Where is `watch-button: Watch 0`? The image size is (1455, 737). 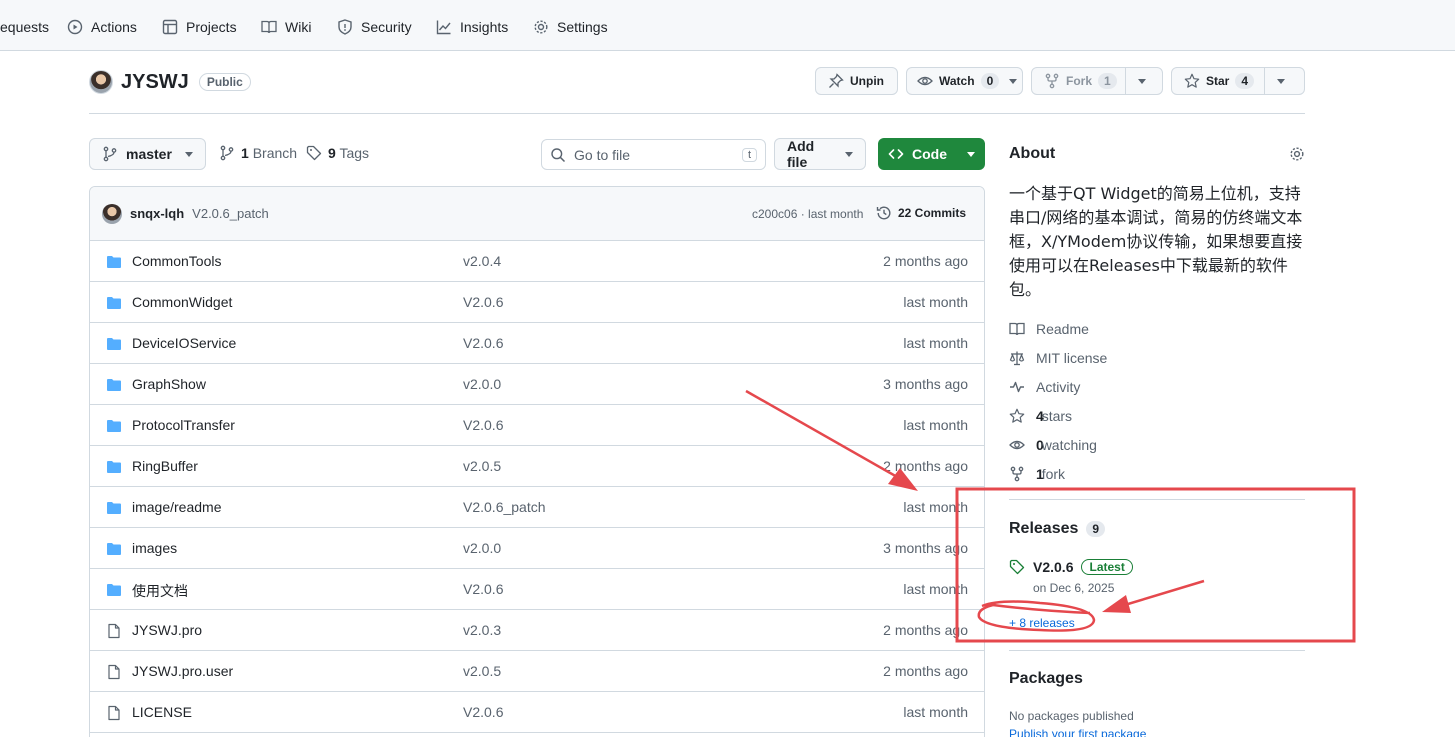
watch-button: Watch 0 is located at coordinates (957, 81).